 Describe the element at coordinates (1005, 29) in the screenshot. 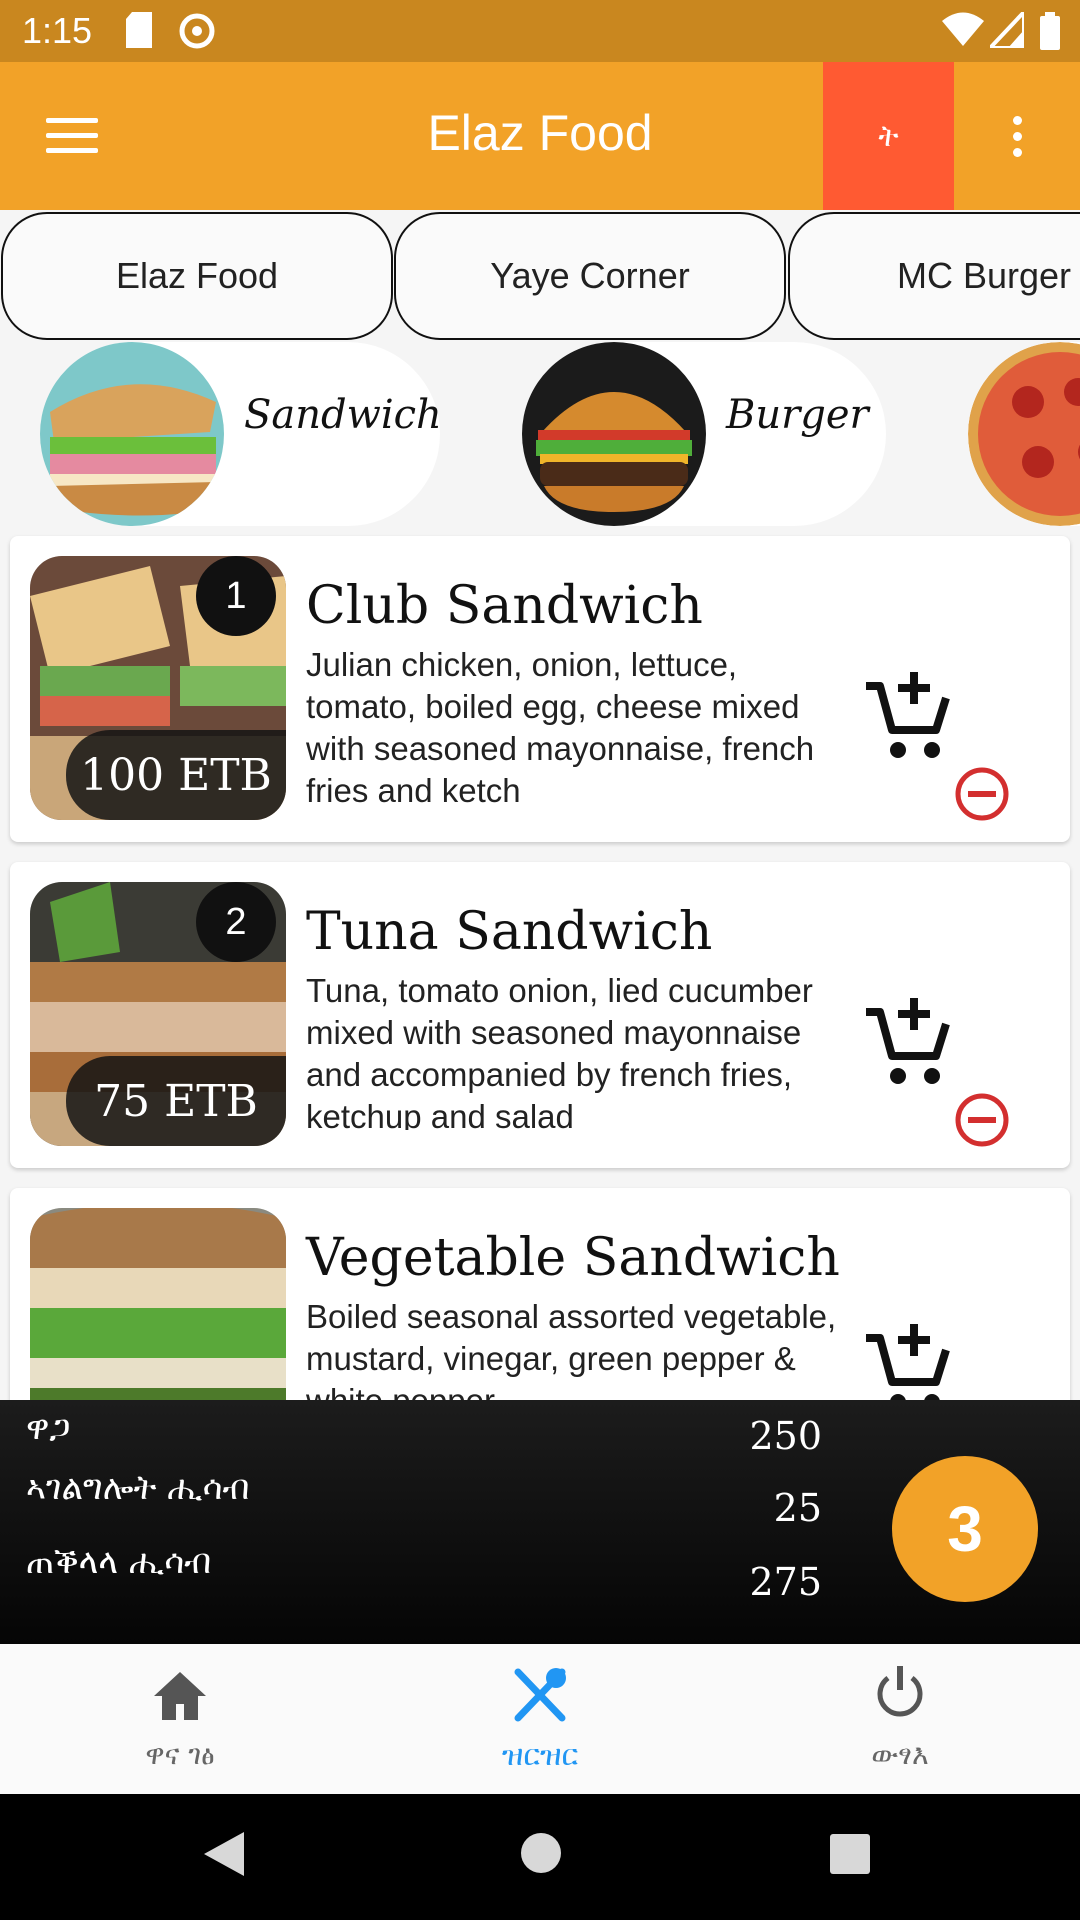

I see `signal-icon` at that location.